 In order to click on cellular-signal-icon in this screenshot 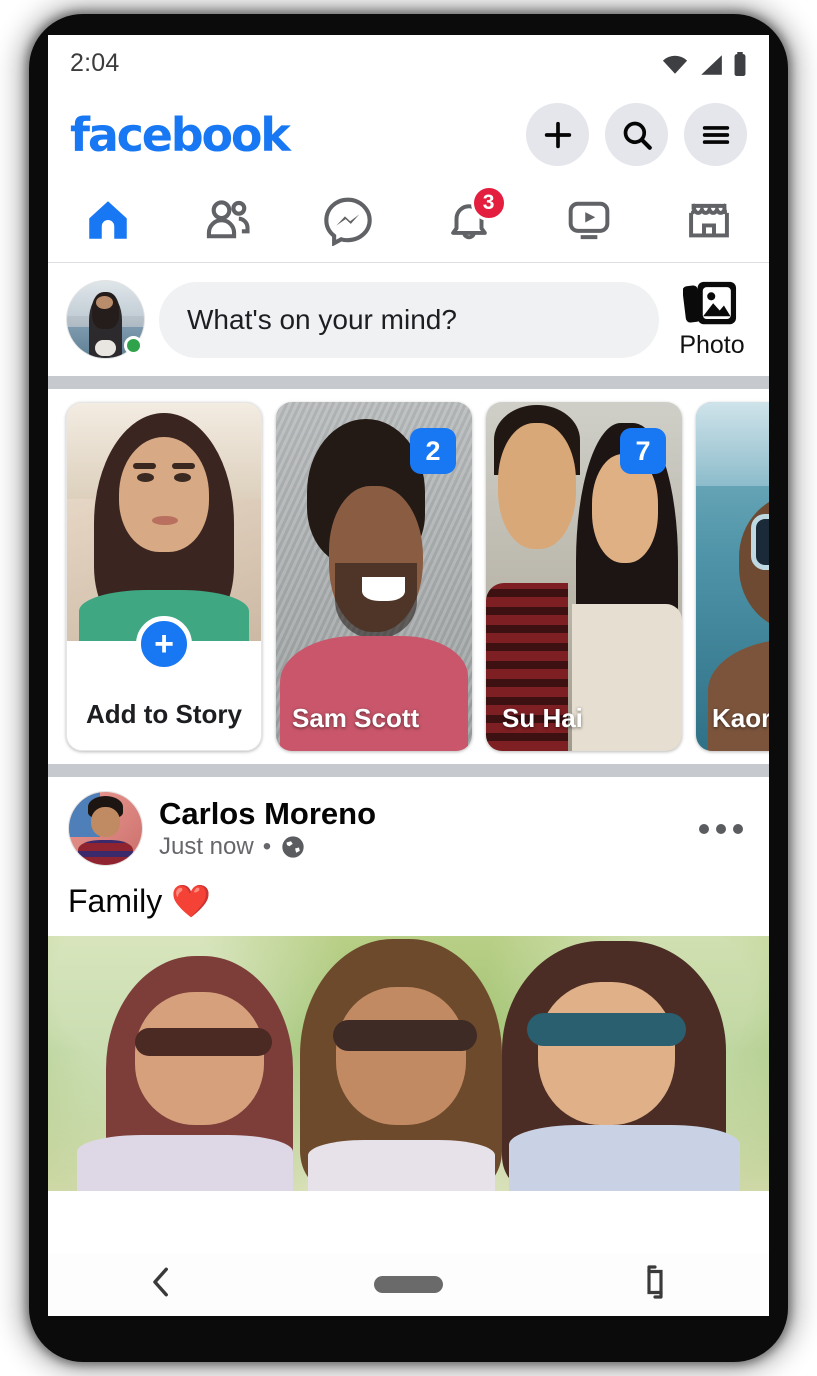, I will do `click(711, 64)`.